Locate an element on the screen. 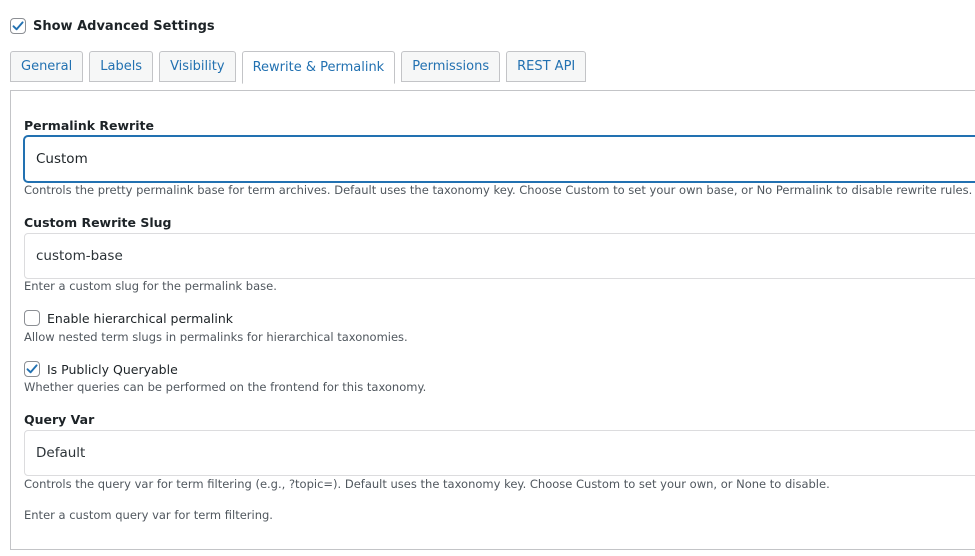 The height and width of the screenshot is (556, 975). query-var-value: Default is located at coordinates (61, 453).